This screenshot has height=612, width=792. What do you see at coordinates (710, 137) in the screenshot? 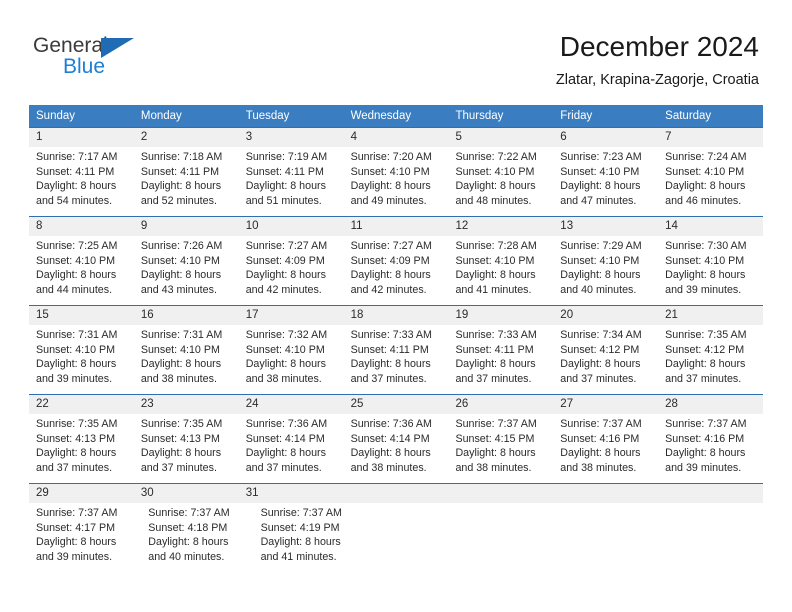
I see `day-number: 7` at bounding box center [710, 137].